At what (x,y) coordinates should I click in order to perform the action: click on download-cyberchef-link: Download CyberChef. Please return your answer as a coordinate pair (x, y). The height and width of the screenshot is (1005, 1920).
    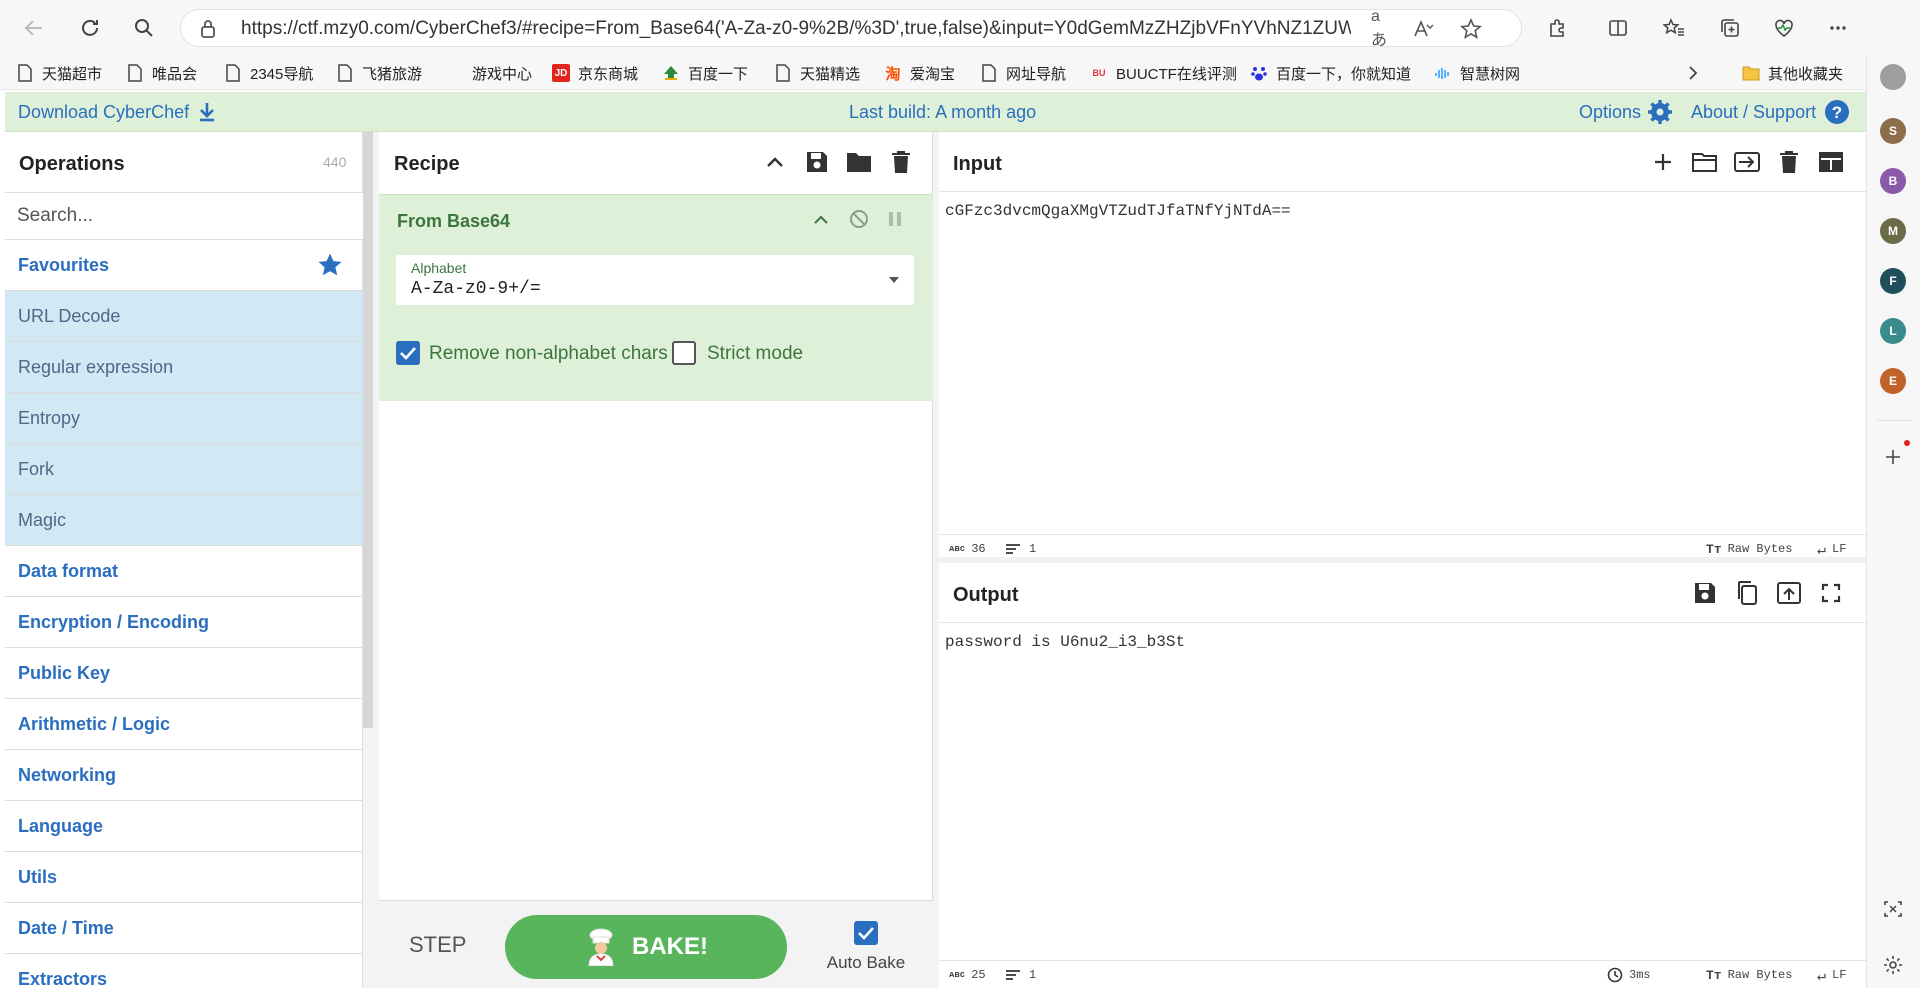
    Looking at the image, I should click on (117, 112).